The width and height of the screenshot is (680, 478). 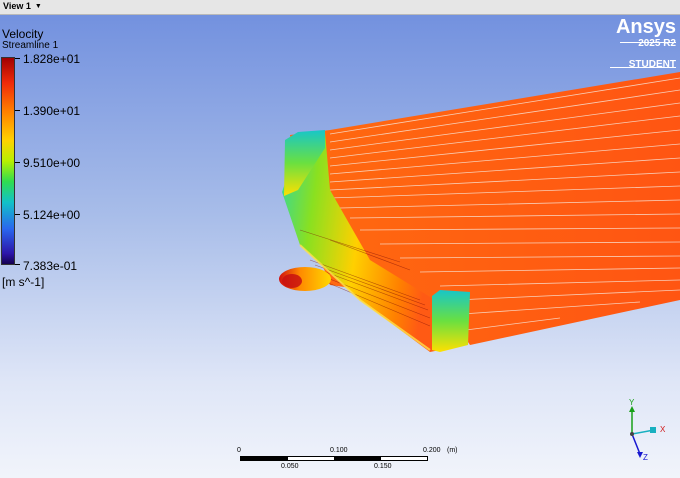 I want to click on scale-label: 0.150, so click(x=383, y=466).